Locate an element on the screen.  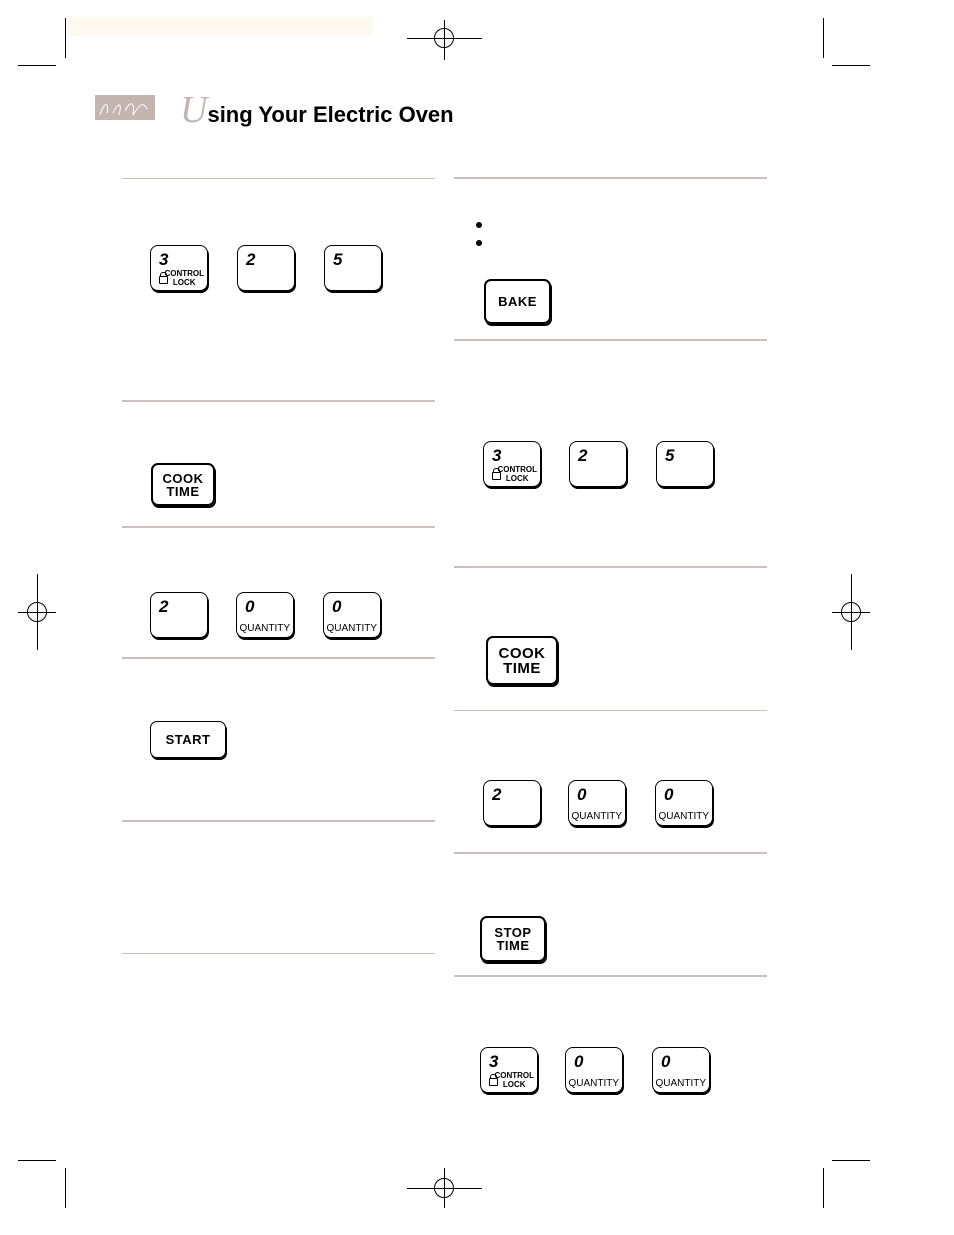
bake-button: BAKE is located at coordinates (517, 301).